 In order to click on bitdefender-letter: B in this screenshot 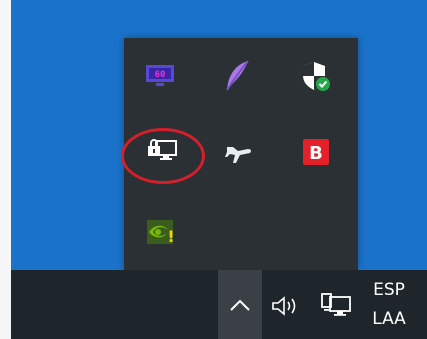, I will do `click(316, 153)`.